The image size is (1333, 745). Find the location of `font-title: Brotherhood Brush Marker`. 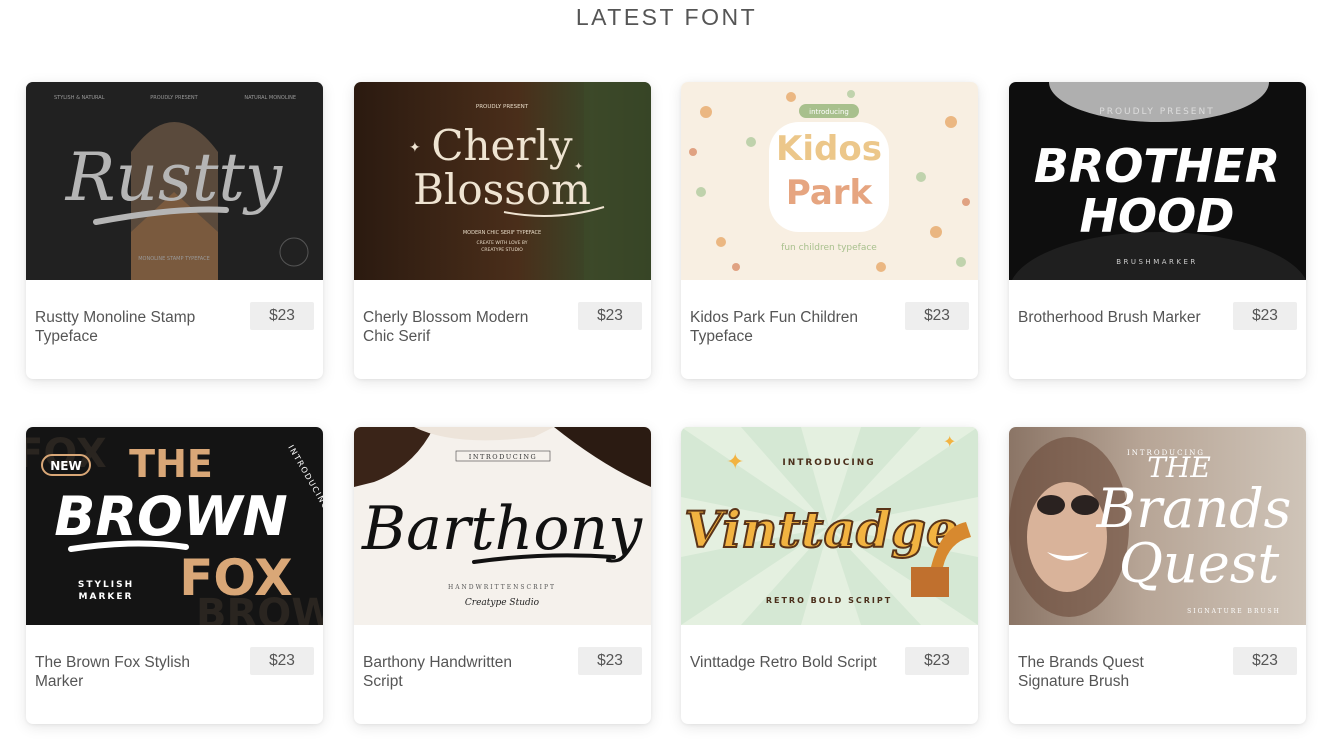

font-title: Brotherhood Brush Marker is located at coordinates (1113, 317).